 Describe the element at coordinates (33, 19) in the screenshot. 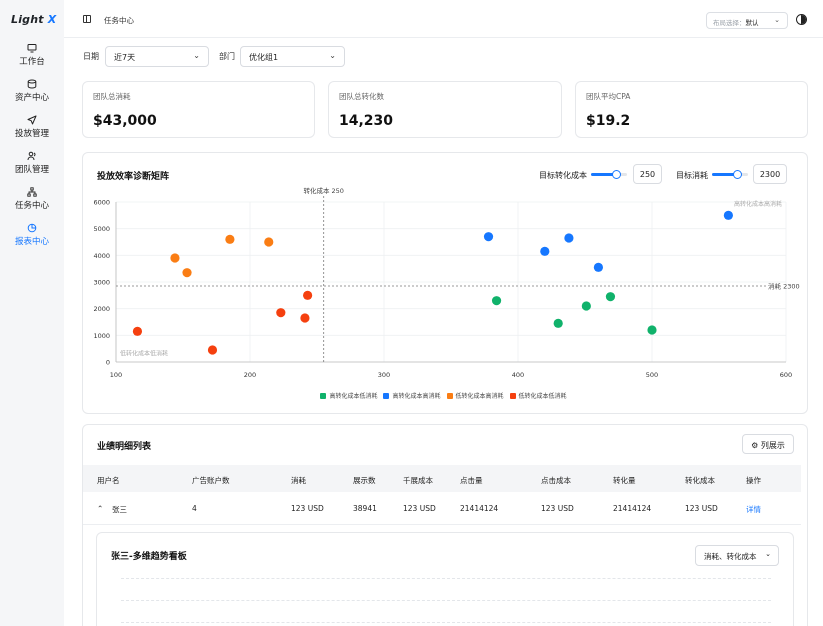

I see `app-logo: Light X` at that location.